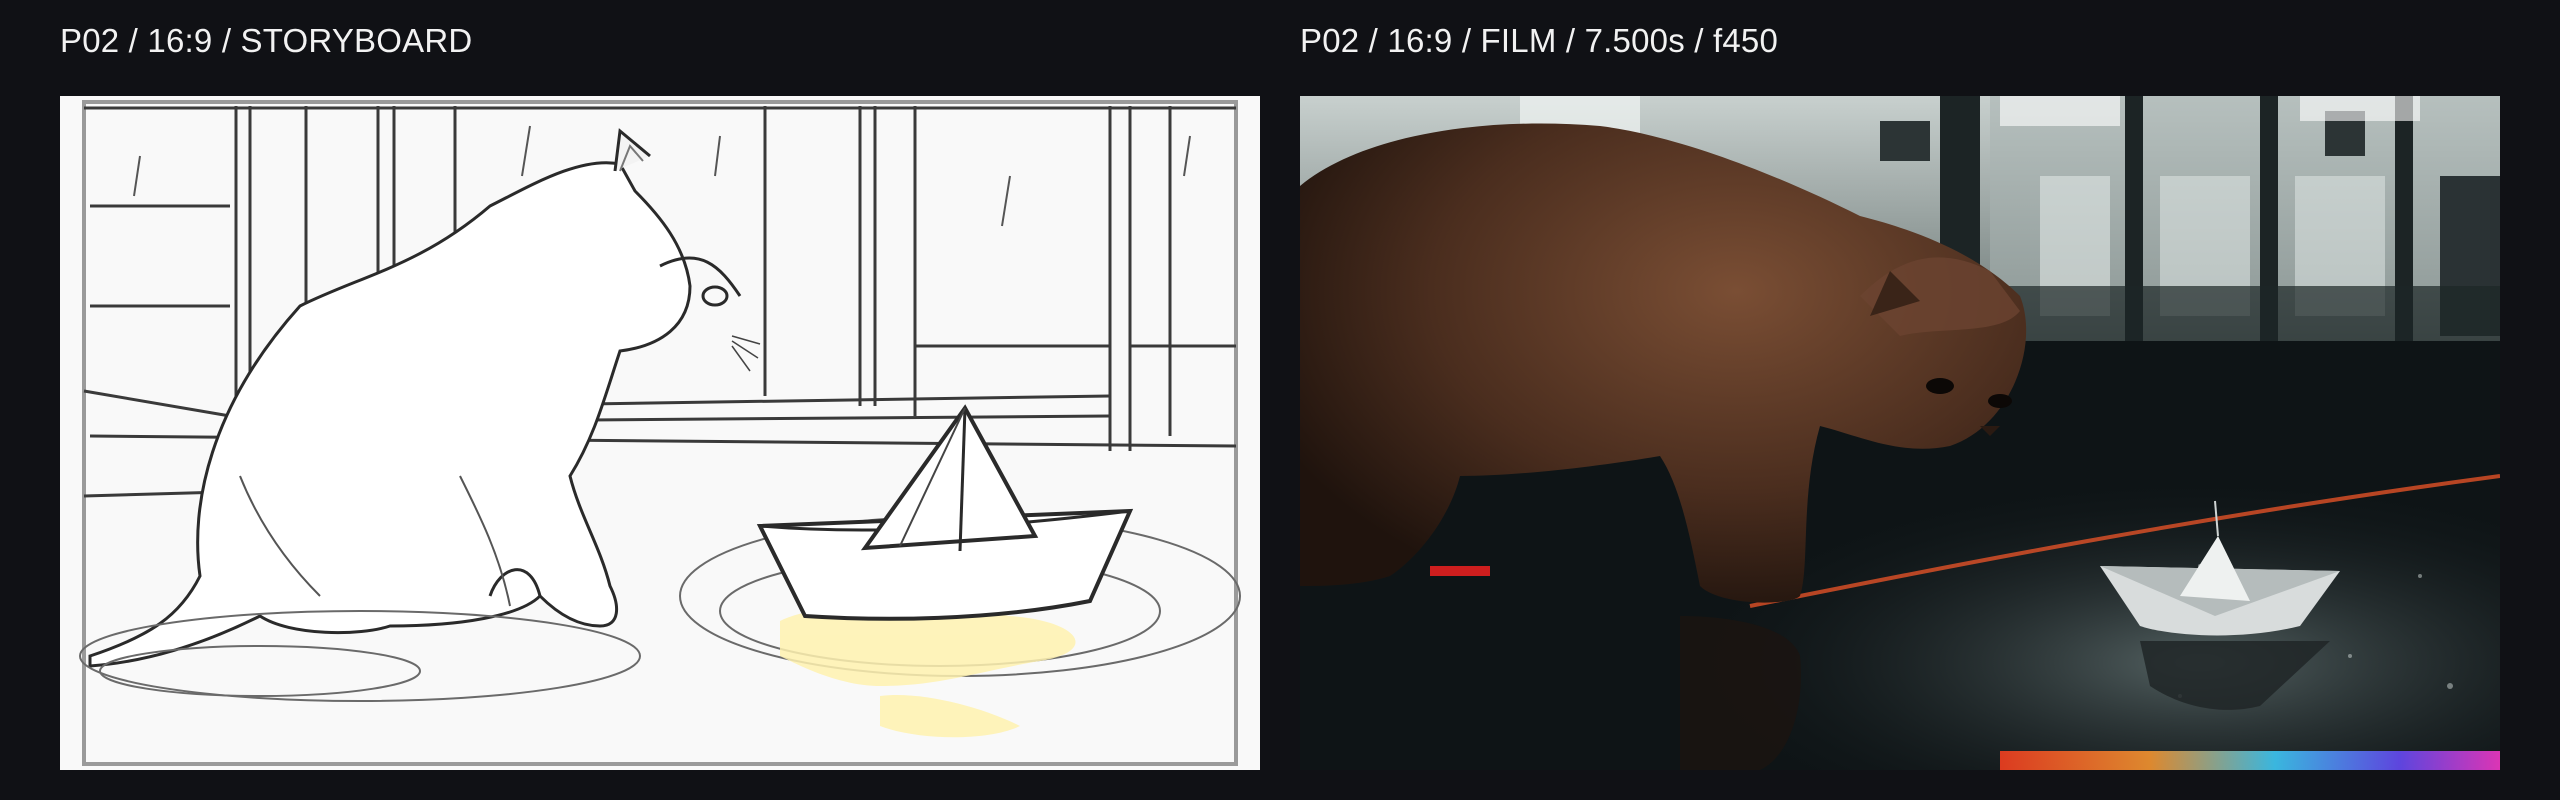 The image size is (2560, 800). What do you see at coordinates (266, 40) in the screenshot?
I see `storyboard-label: P02 / 16:9 / STORYBOARD` at bounding box center [266, 40].